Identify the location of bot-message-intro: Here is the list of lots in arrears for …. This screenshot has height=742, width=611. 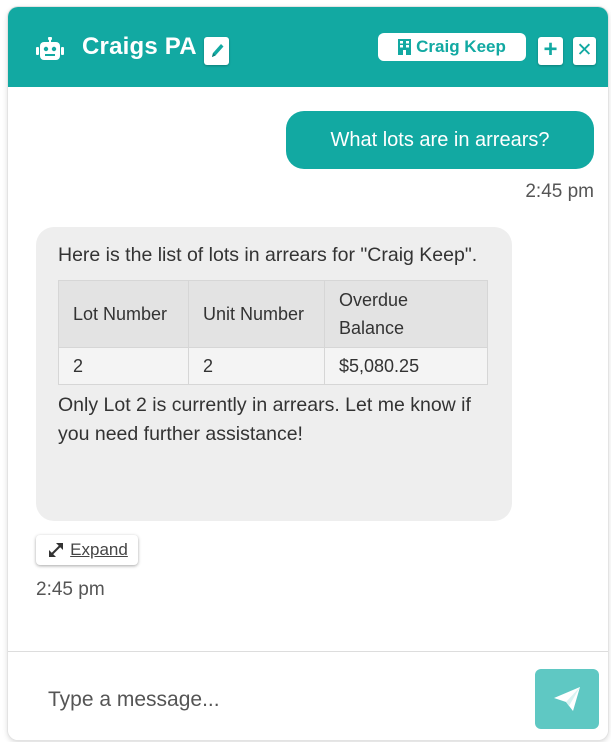
(268, 255).